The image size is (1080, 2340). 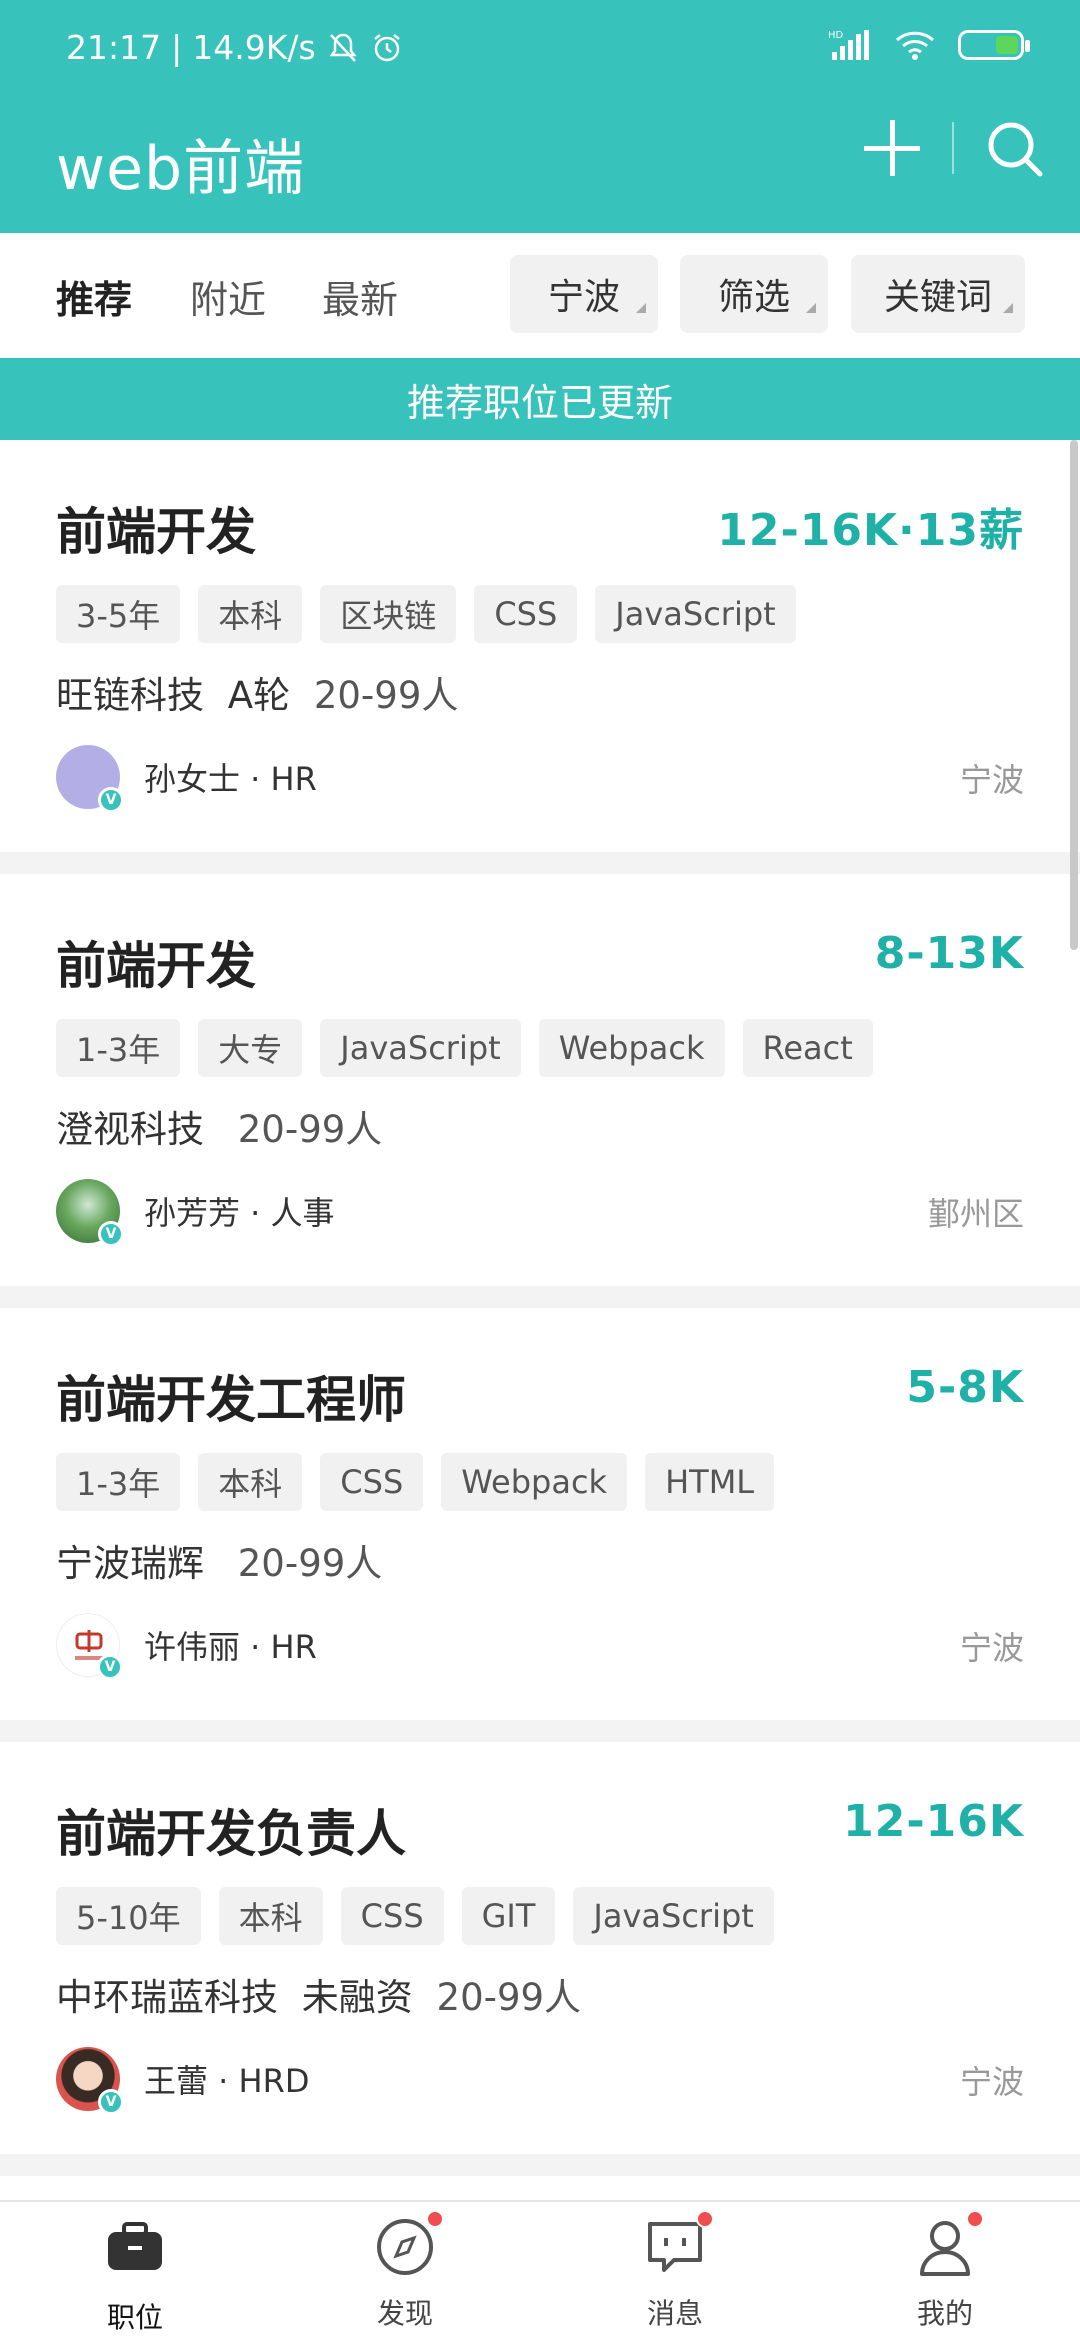 I want to click on status-bar: 21:17 | 14.9K/s HD, so click(x=540, y=48).